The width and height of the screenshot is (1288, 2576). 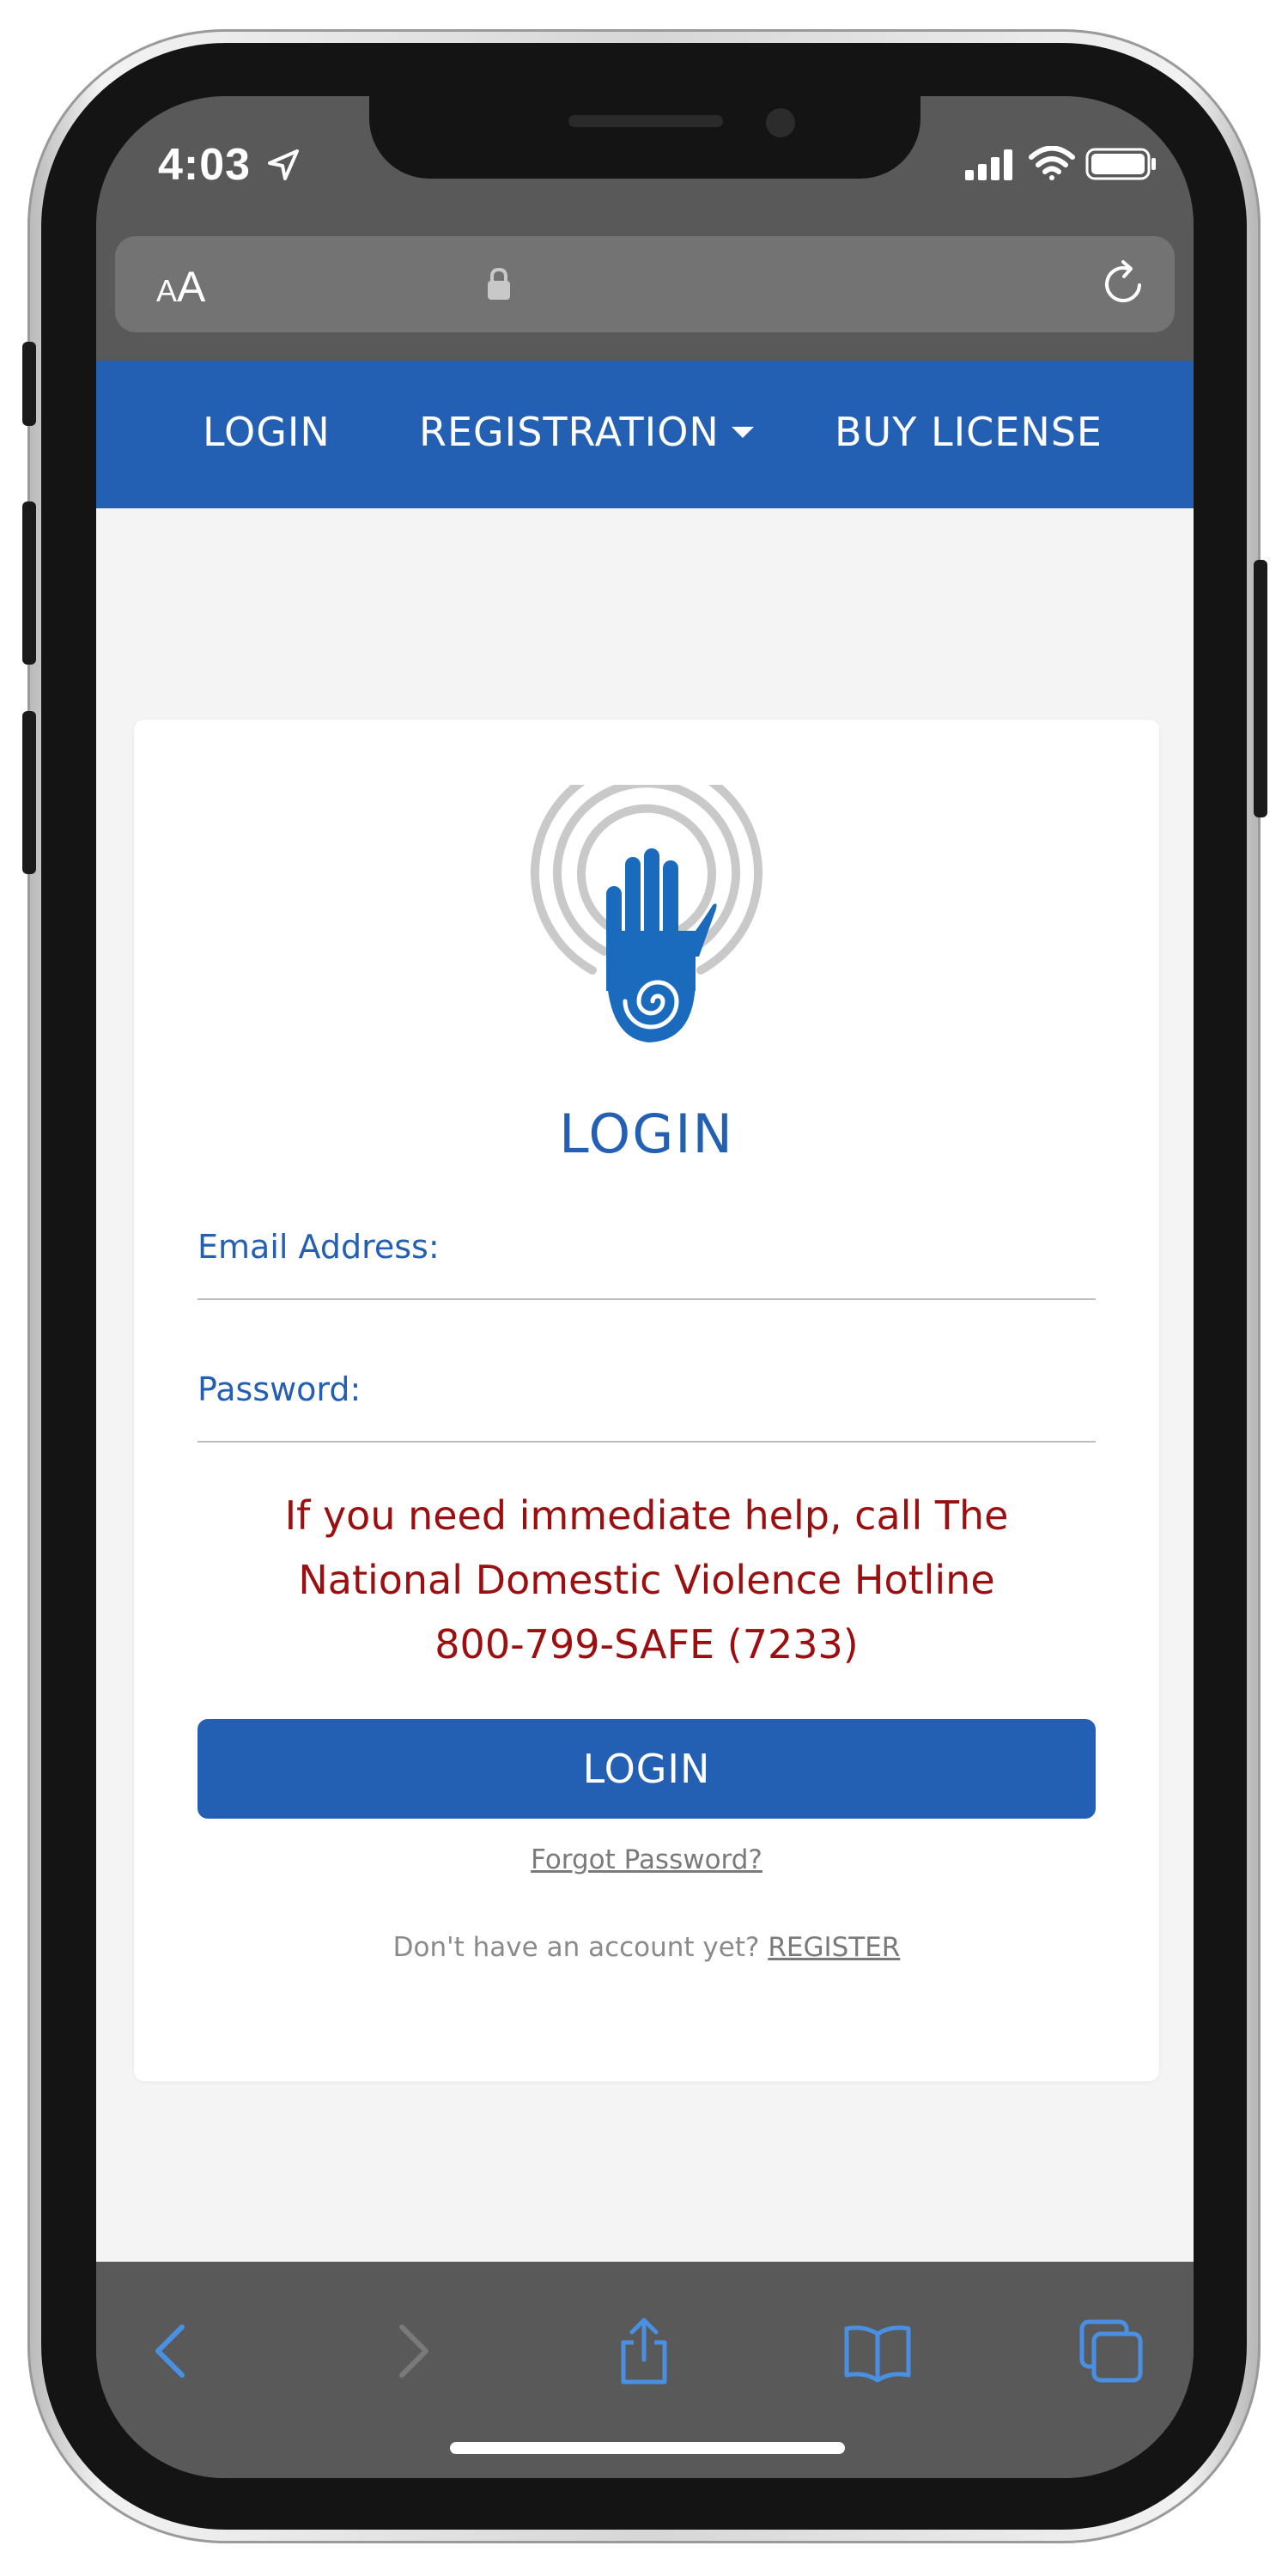 I want to click on phone-power-button, so click(x=1261, y=689).